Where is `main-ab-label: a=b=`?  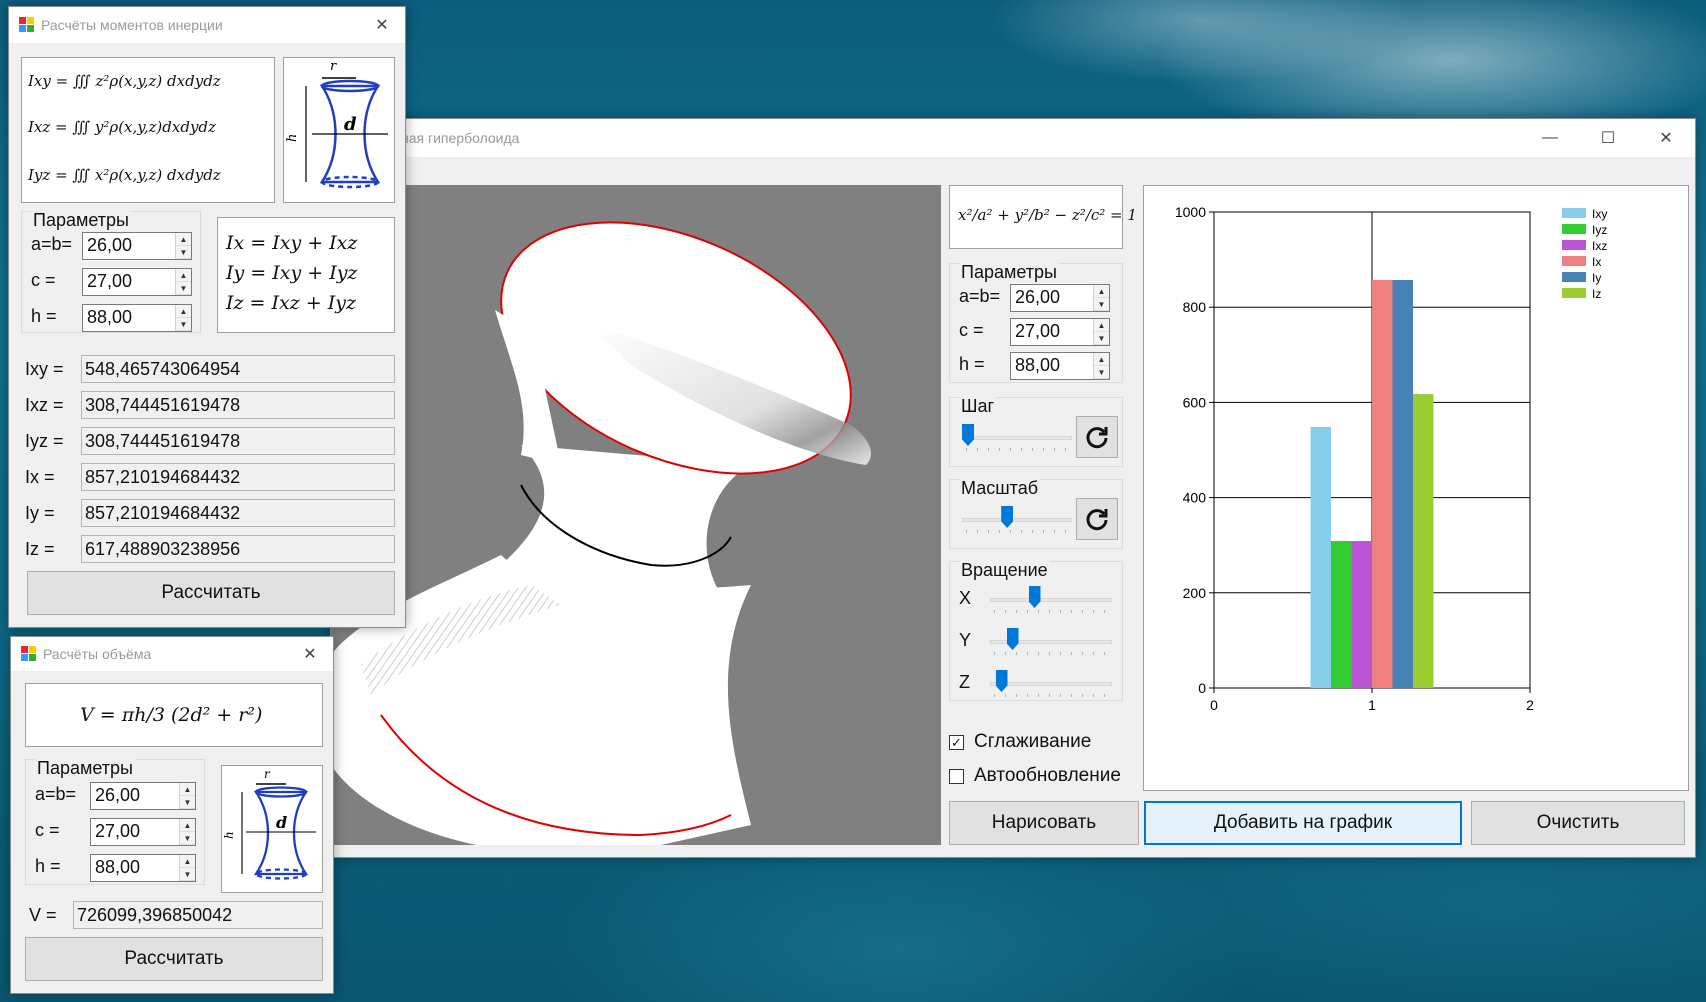
main-ab-label: a=b= is located at coordinates (980, 296).